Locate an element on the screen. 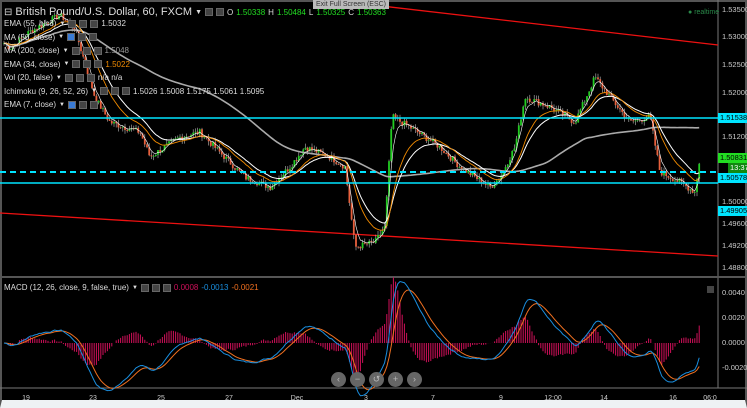 This screenshot has height=408, width=747. maximize-pane-button is located at coordinates (710, 289).